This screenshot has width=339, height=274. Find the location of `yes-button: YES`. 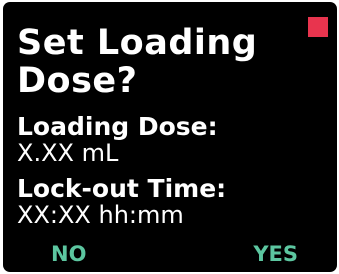

yes-button: YES is located at coordinates (275, 254).